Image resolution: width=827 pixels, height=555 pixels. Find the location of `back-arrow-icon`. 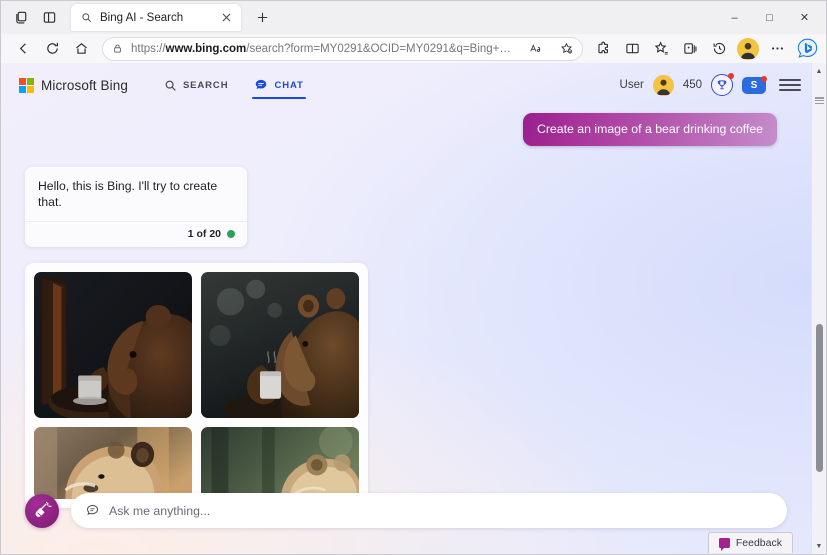

back-arrow-icon is located at coordinates (23, 49).